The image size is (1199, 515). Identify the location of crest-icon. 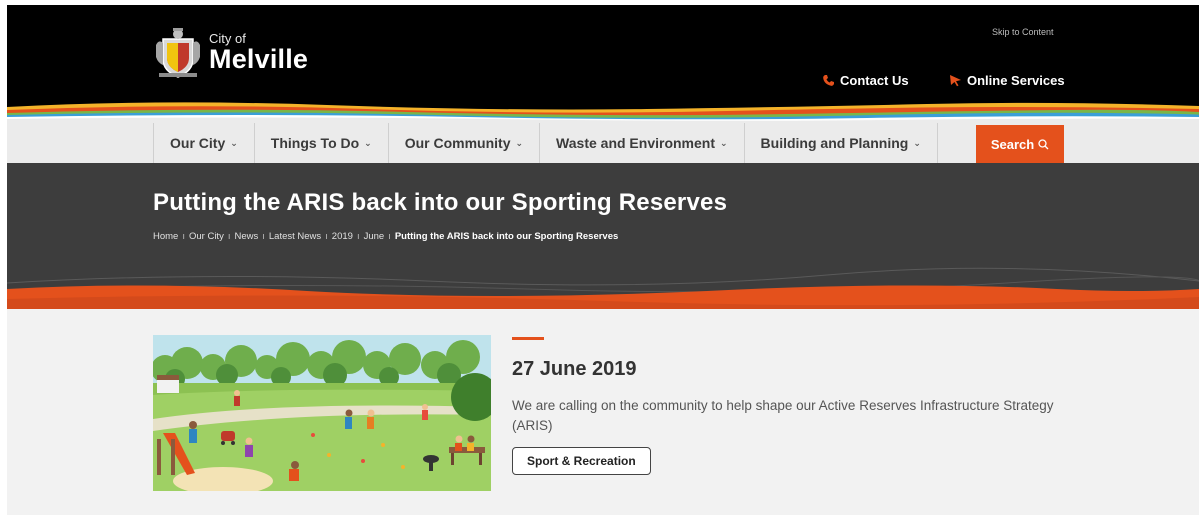
(178, 53).